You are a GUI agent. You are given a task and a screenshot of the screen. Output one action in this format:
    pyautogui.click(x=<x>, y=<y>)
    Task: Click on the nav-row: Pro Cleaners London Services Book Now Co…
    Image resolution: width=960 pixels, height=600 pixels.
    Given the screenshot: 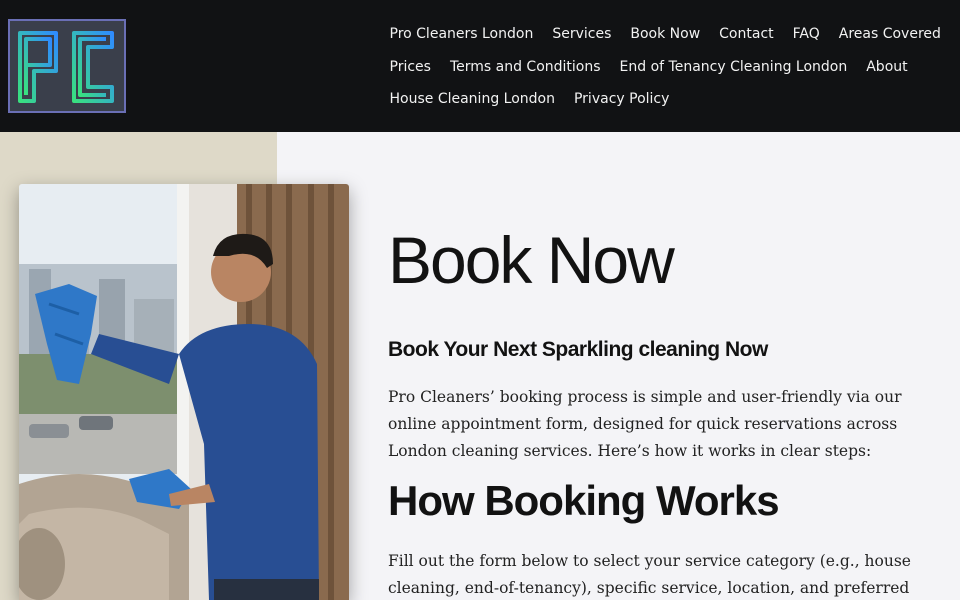 What is the action you would take?
    pyautogui.click(x=660, y=34)
    